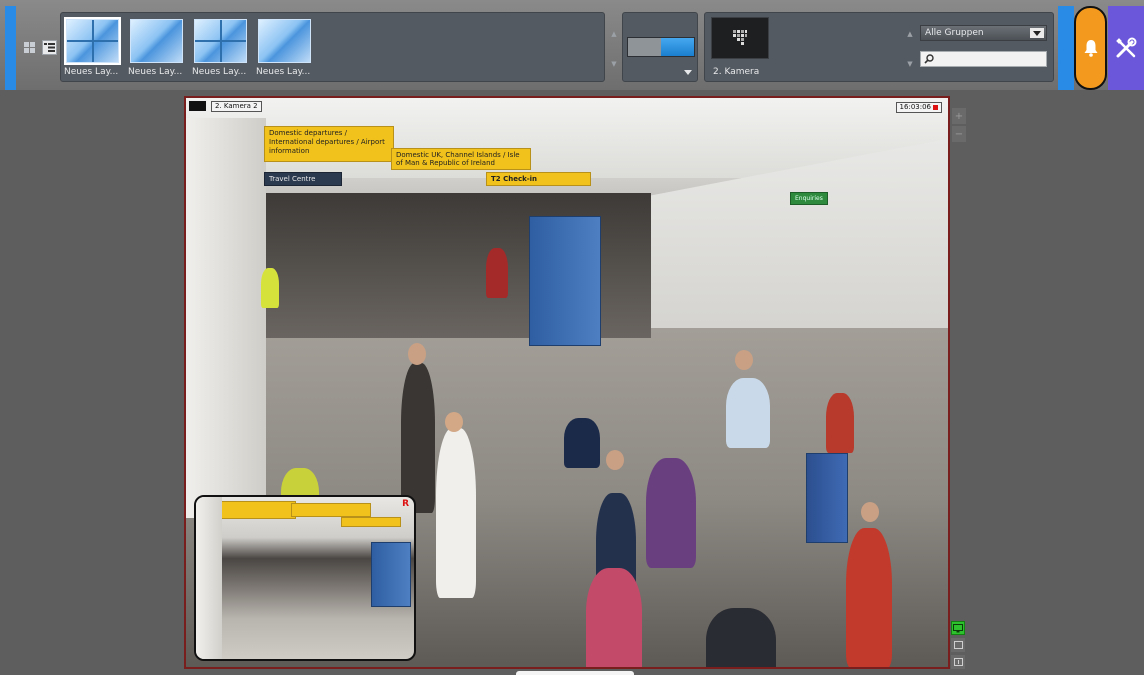 Image resolution: width=1144 pixels, height=675 pixels. I want to click on wrench-screwdriver-icon, so click(1126, 47).